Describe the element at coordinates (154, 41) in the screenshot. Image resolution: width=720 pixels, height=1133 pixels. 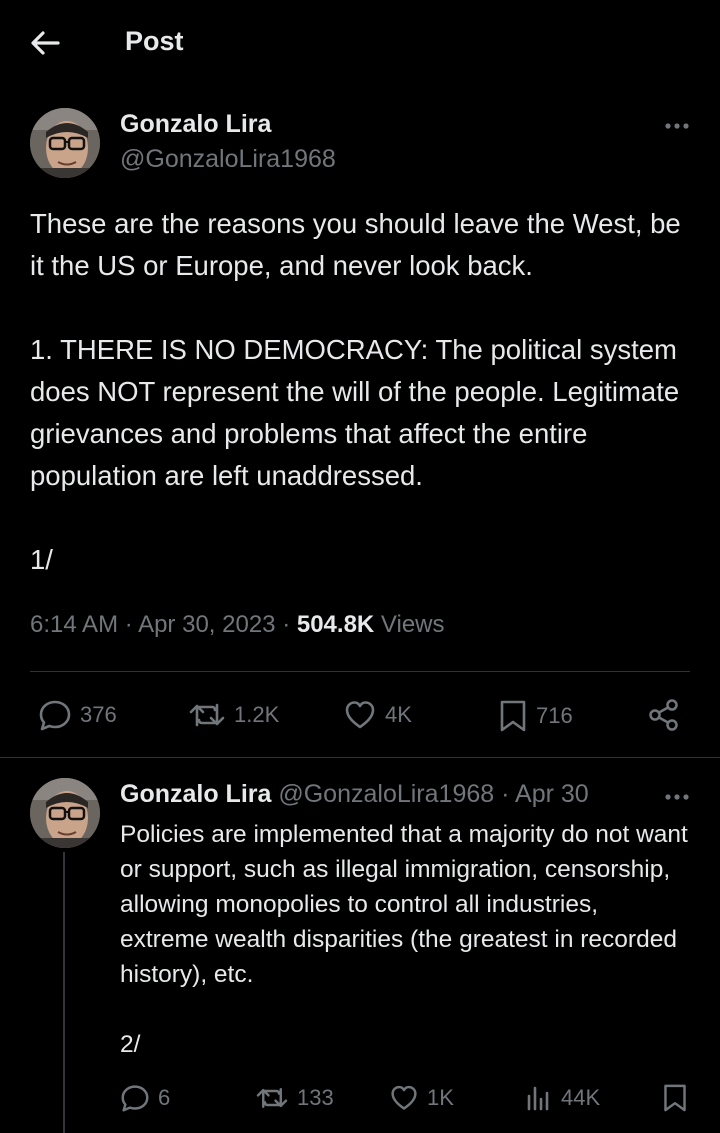
I see `page-title: Post` at that location.